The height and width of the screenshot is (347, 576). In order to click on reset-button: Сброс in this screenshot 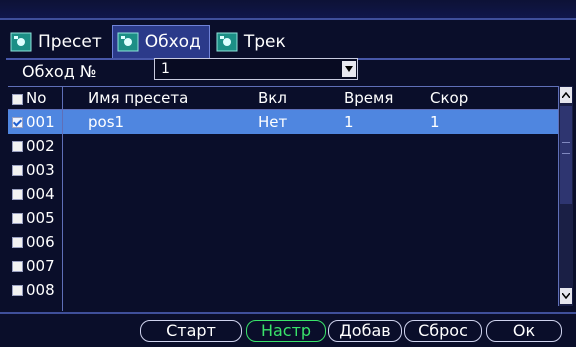, I will do `click(443, 331)`.